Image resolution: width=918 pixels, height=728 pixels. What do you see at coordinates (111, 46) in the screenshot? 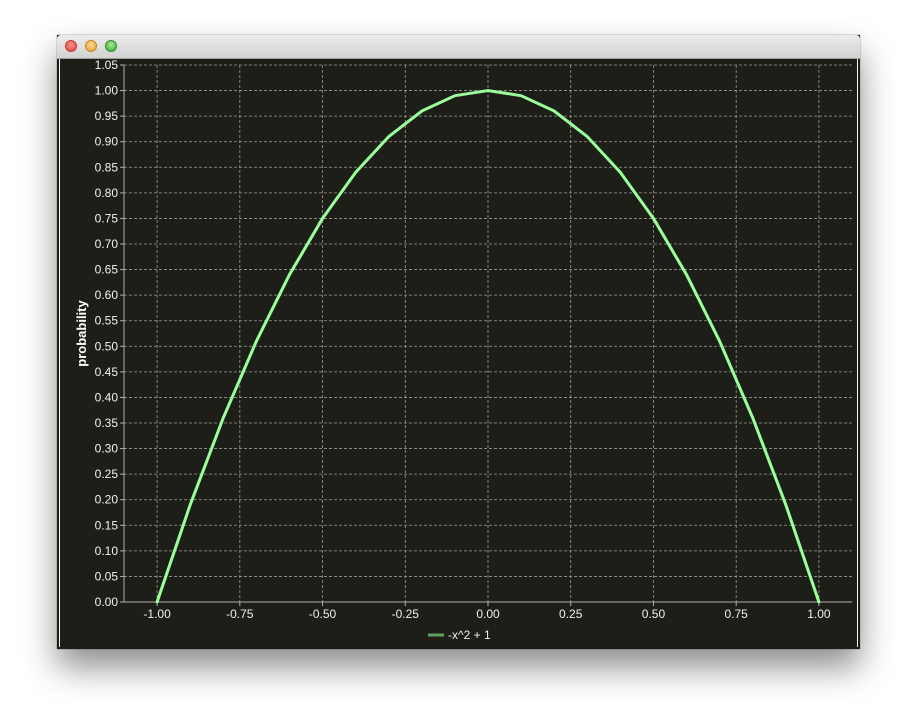
I see `zoom-button-icon` at bounding box center [111, 46].